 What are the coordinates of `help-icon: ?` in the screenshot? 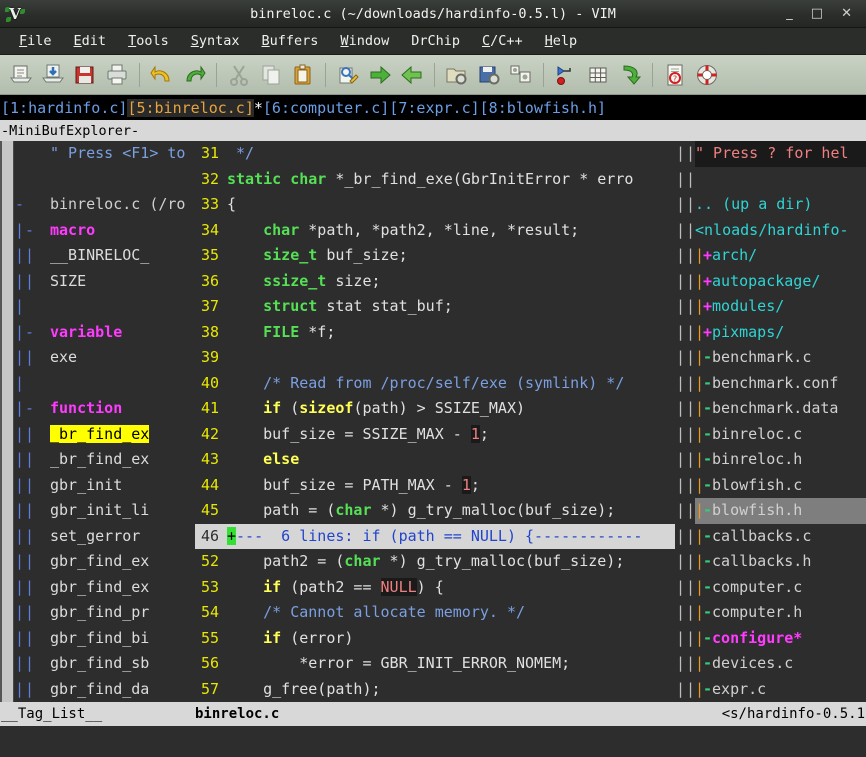 It's located at (675, 75).